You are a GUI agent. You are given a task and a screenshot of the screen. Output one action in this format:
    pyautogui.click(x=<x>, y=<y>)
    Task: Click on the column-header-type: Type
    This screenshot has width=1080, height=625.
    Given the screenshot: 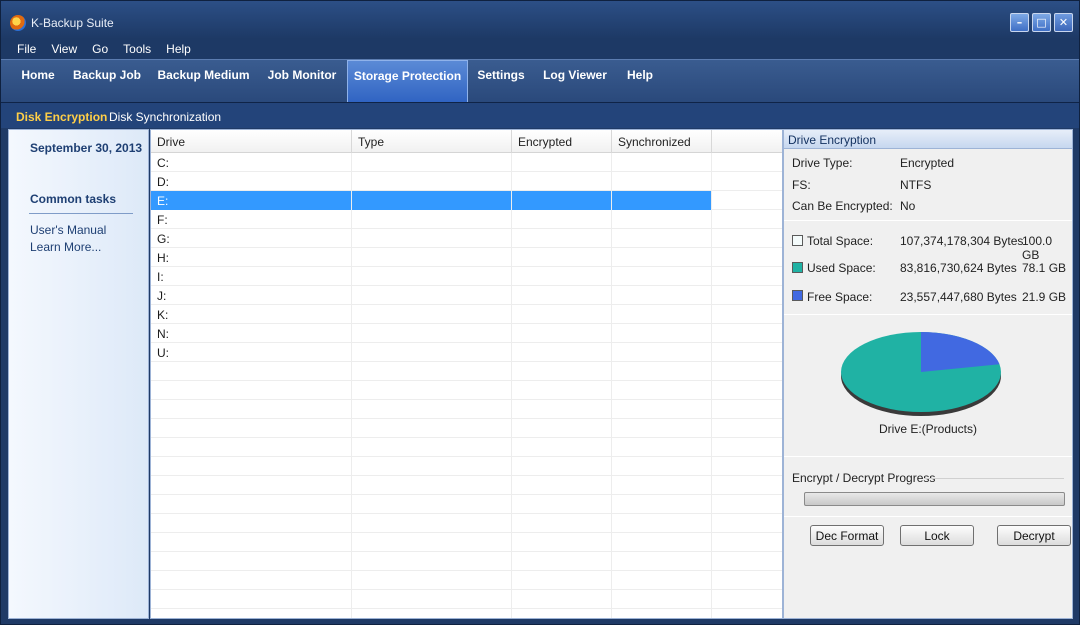 What is the action you would take?
    pyautogui.click(x=432, y=141)
    